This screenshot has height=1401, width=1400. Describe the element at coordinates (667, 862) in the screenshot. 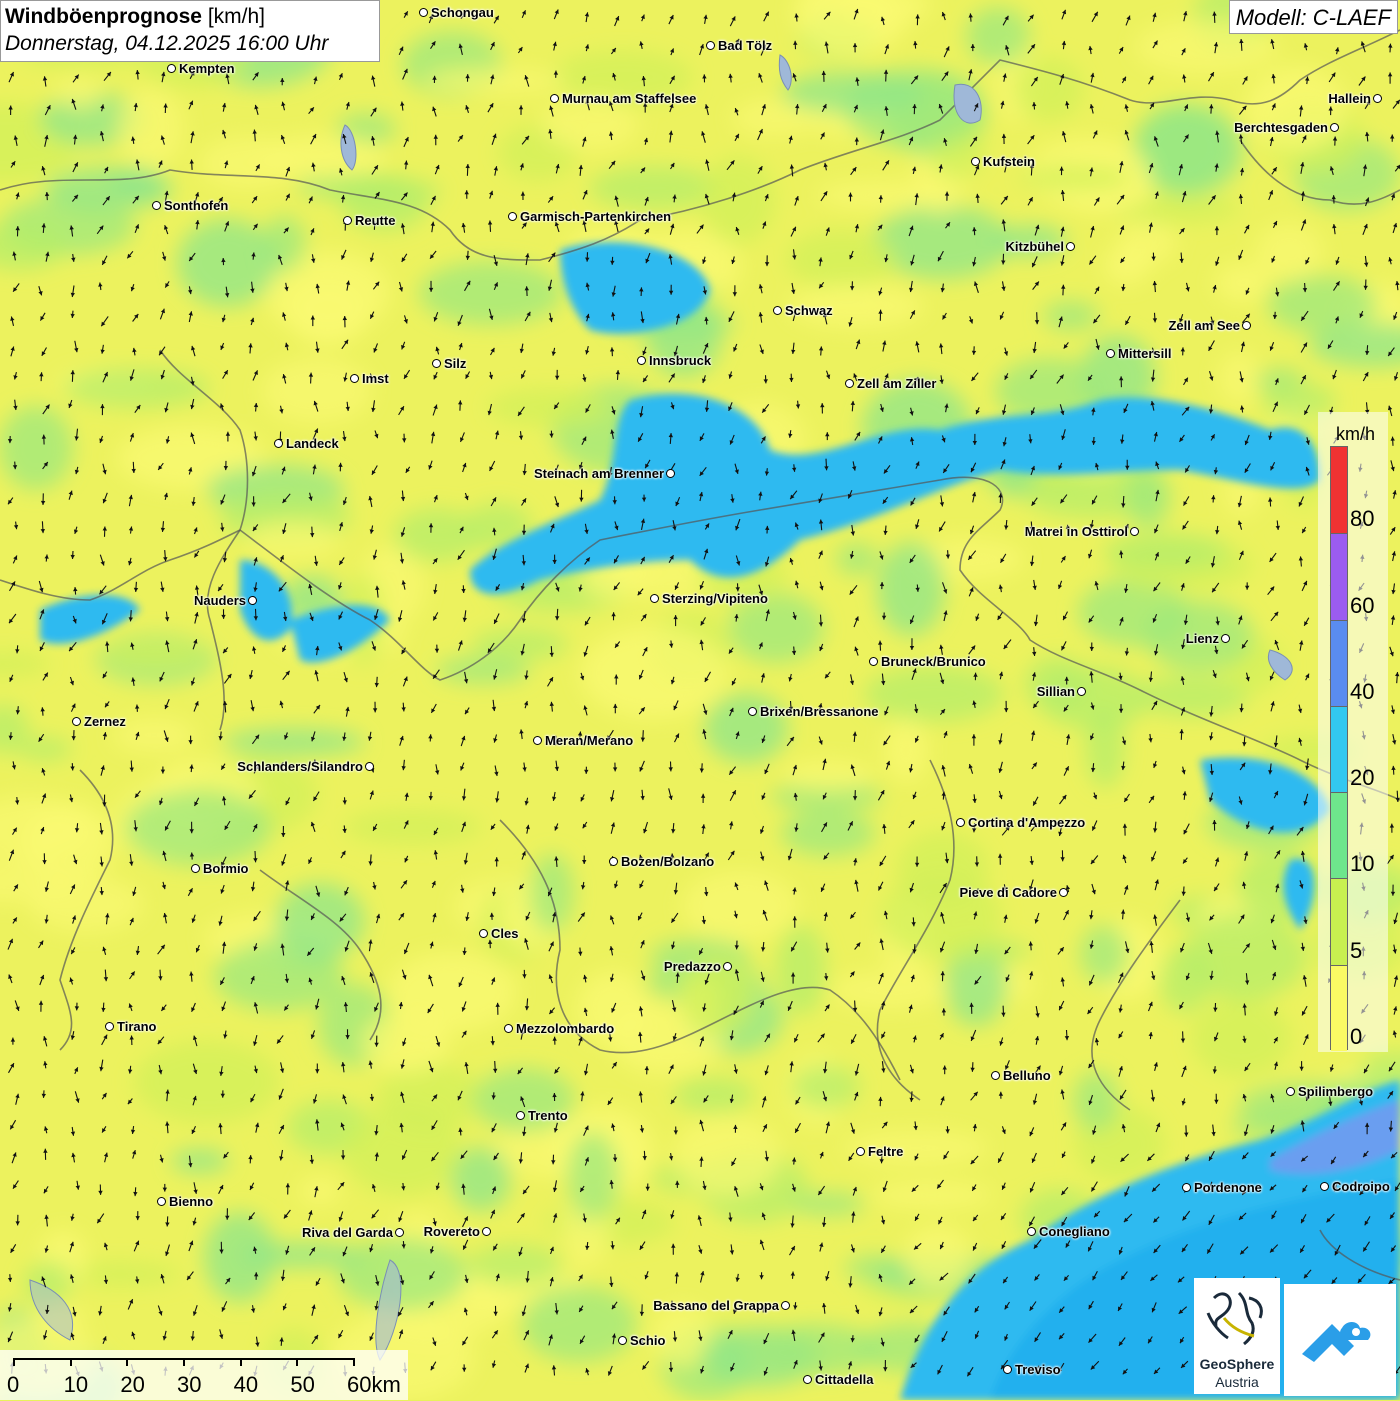

I see `city-label: Bozen/Bolzano` at that location.